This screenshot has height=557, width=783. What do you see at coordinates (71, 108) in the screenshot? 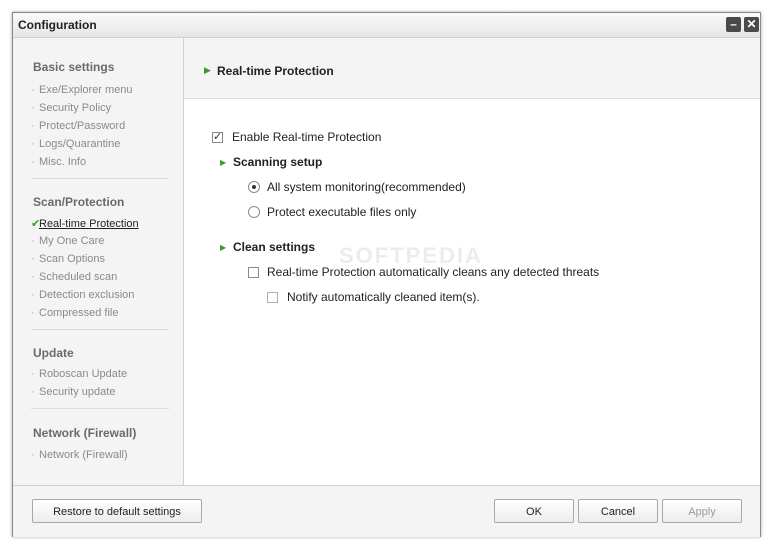
I see `sidebar-item-security-policy: · Security Policy` at bounding box center [71, 108].